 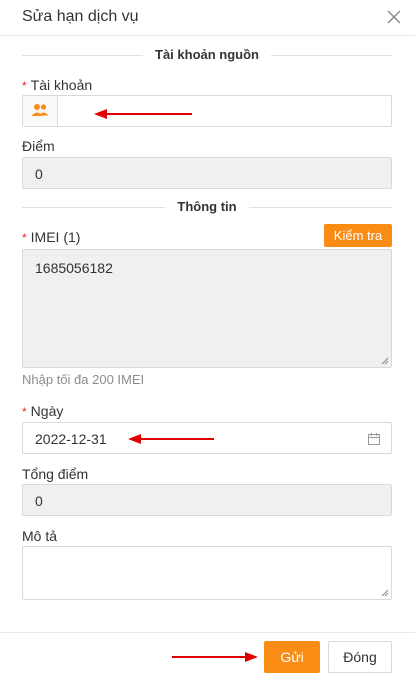 I want to click on points-input: 0, so click(x=207, y=173).